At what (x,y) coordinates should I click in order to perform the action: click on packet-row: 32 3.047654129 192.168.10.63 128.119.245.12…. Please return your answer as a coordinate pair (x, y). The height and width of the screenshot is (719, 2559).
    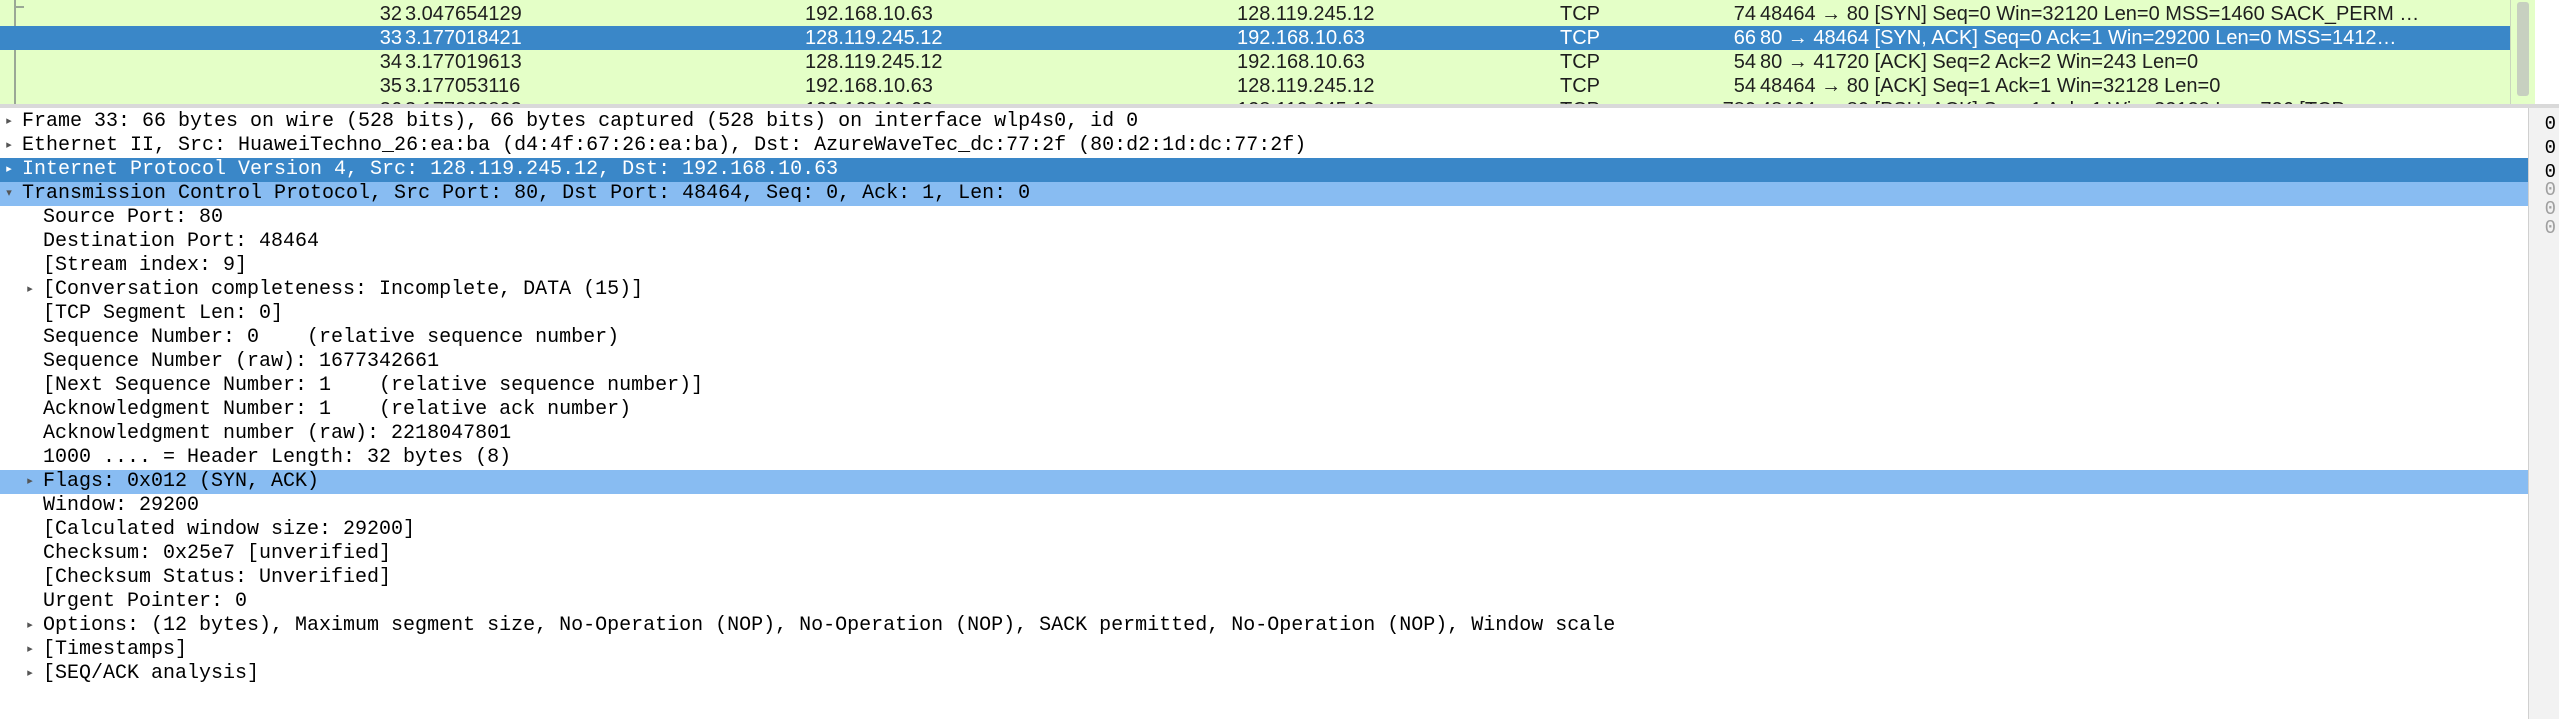
    Looking at the image, I should click on (1267, 14).